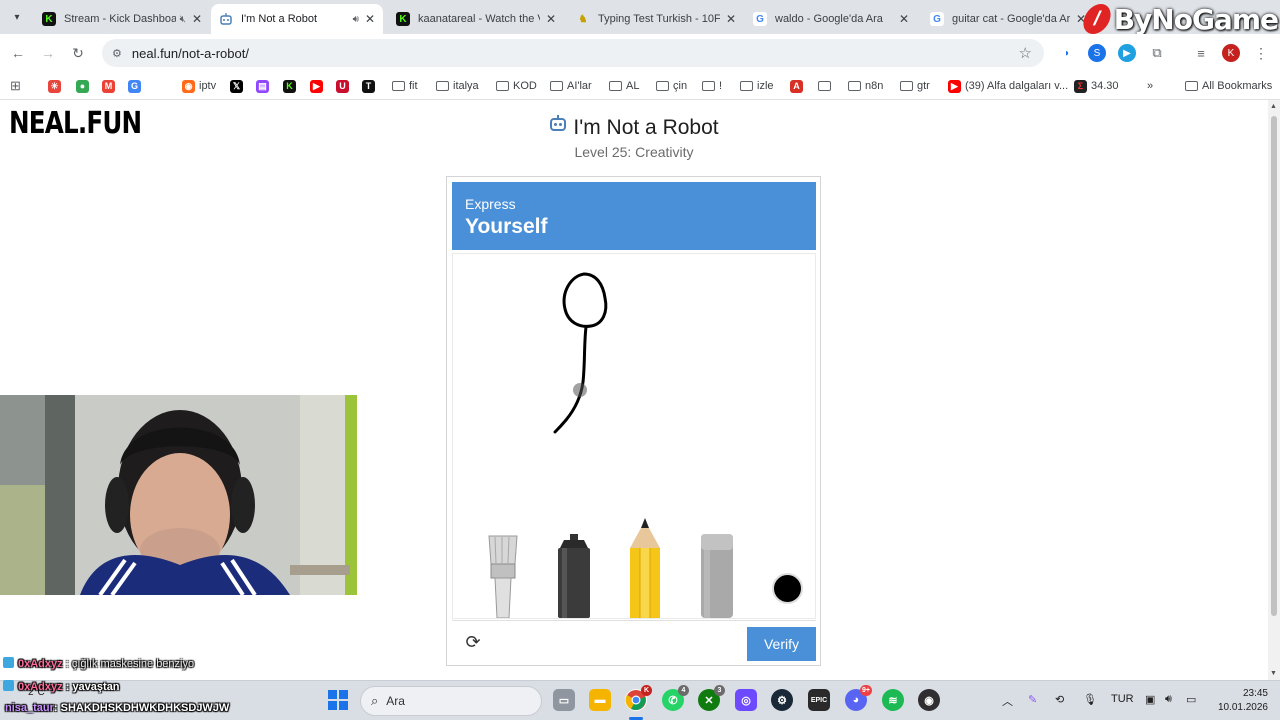 This screenshot has width=1280, height=720. I want to click on bookmark-folder-izle: izle, so click(757, 86).